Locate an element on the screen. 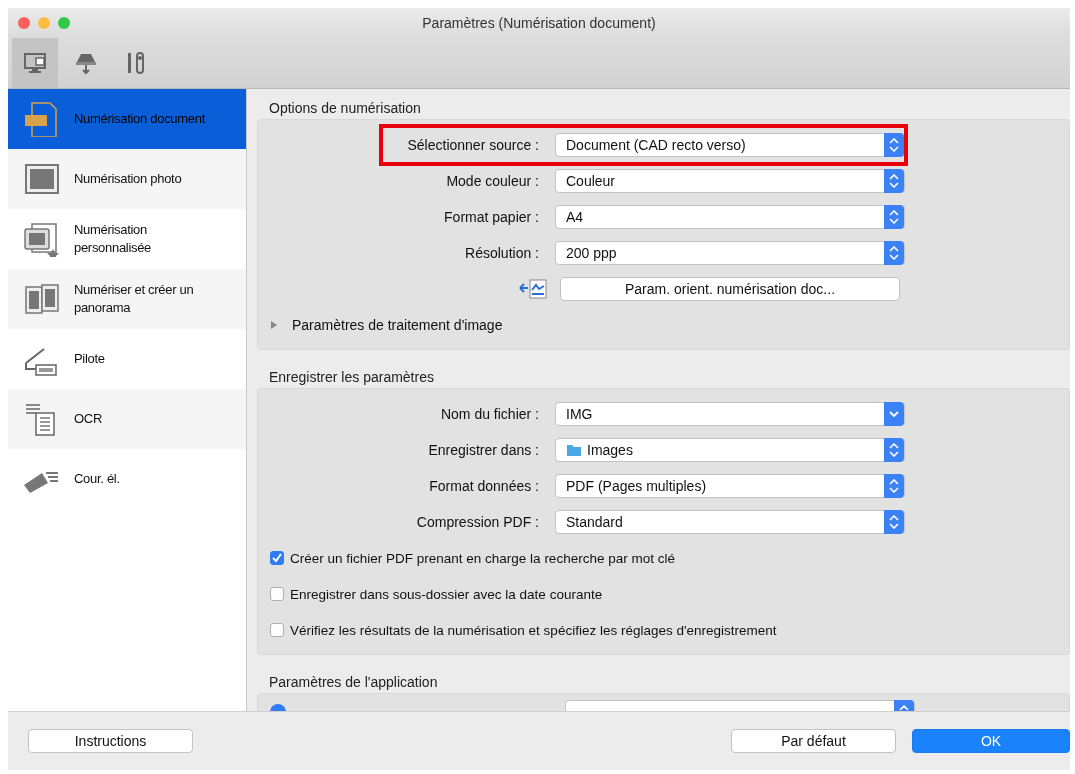 The height and width of the screenshot is (774, 1075). check-icon is located at coordinates (277, 558).